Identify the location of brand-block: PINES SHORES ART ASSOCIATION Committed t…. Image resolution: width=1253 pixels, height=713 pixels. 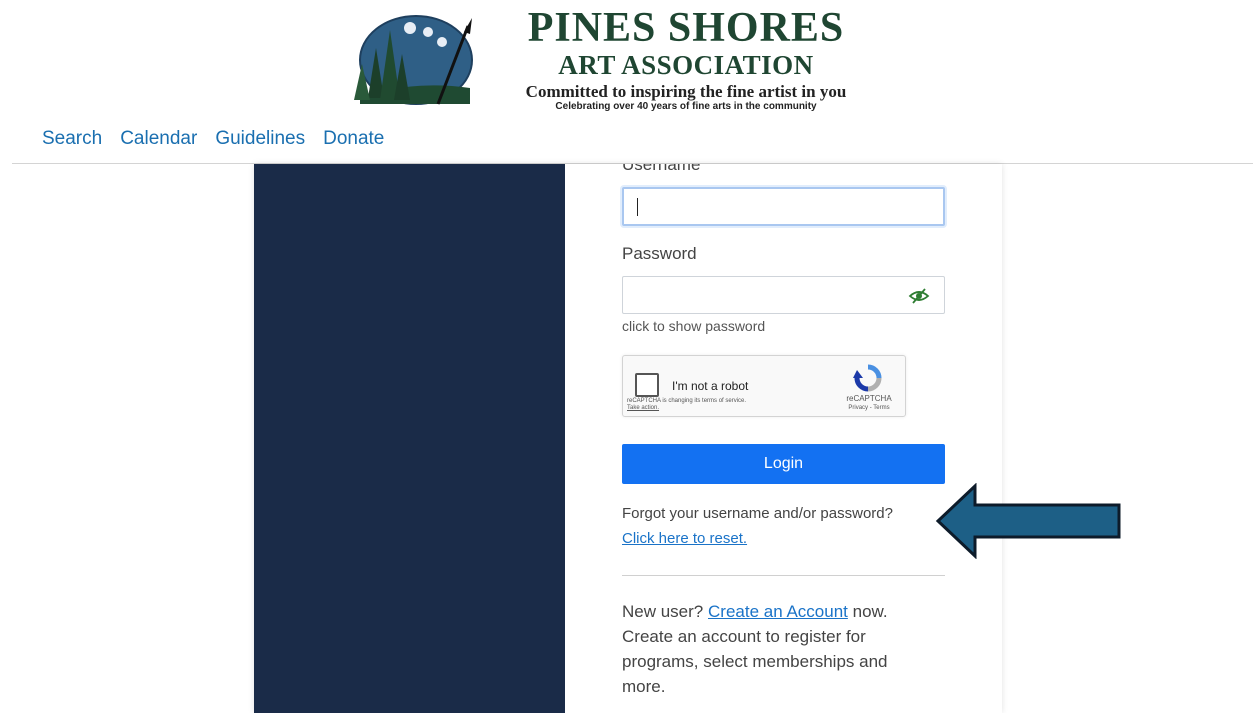
(686, 59).